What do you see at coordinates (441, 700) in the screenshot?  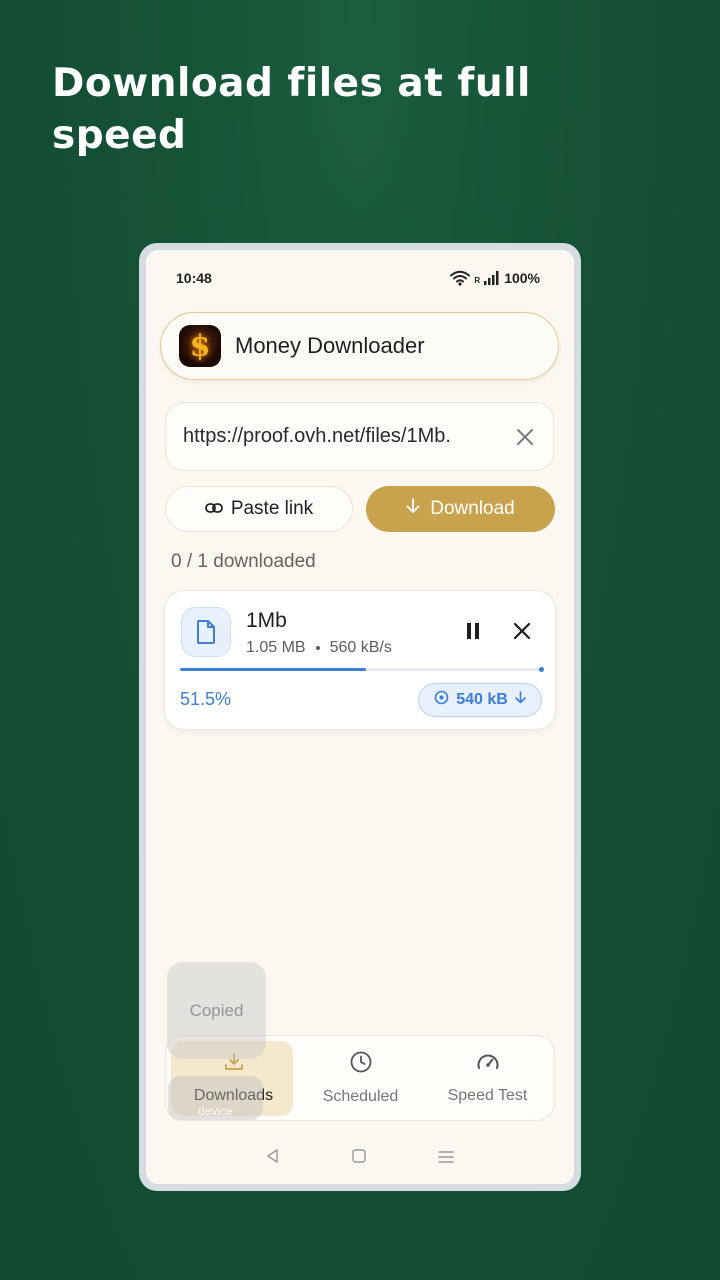 I see `speed-gauge-icon` at bounding box center [441, 700].